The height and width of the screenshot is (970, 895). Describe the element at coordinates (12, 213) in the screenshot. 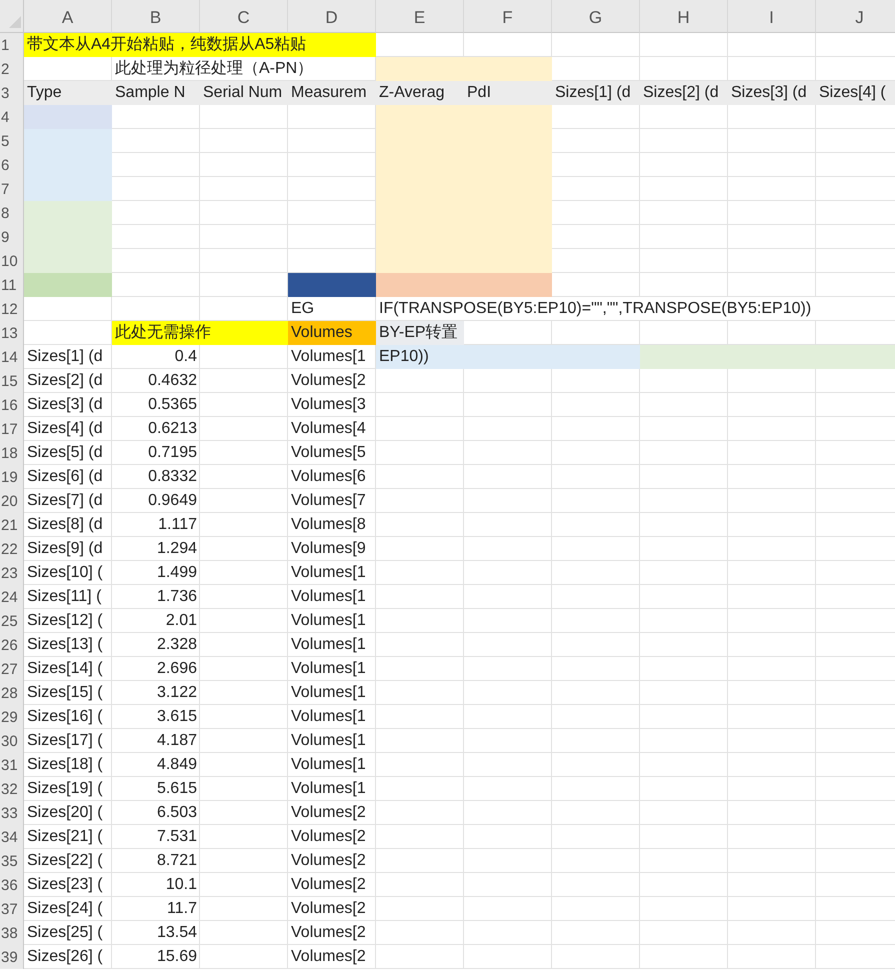

I see `row-header: 8` at that location.